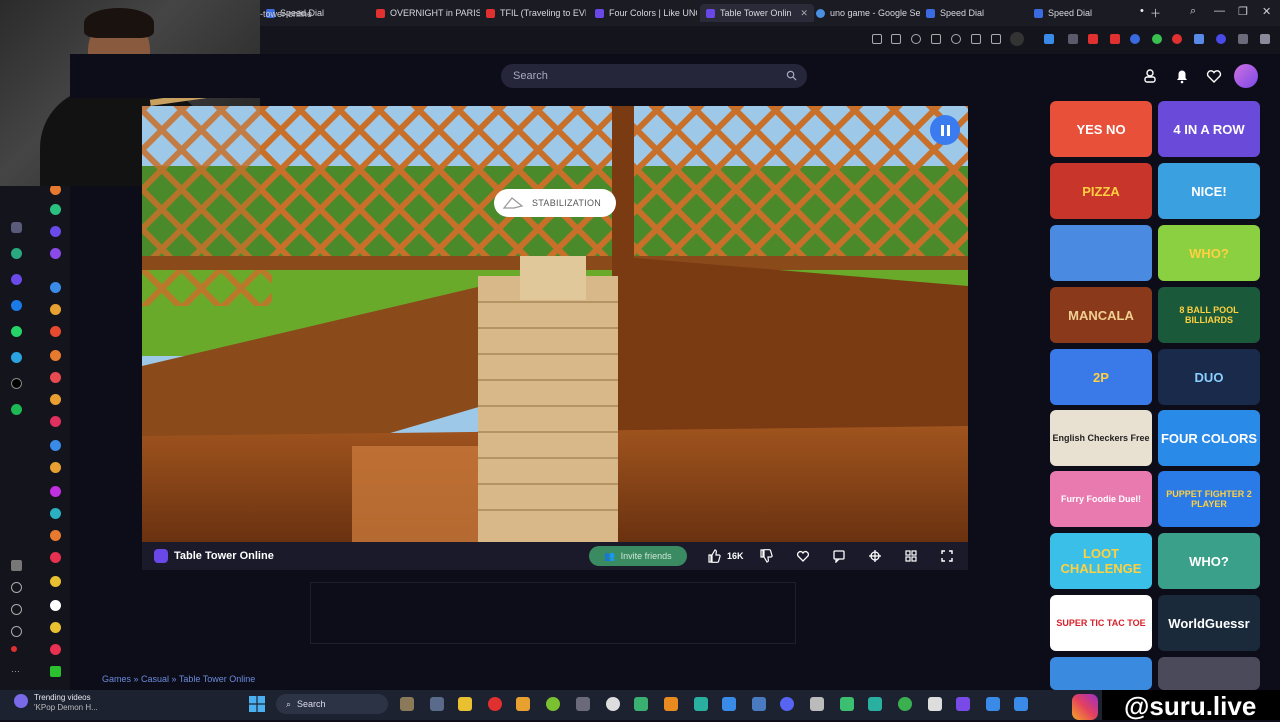  Describe the element at coordinates (16, 383) in the screenshot. I see `x-icon` at that location.